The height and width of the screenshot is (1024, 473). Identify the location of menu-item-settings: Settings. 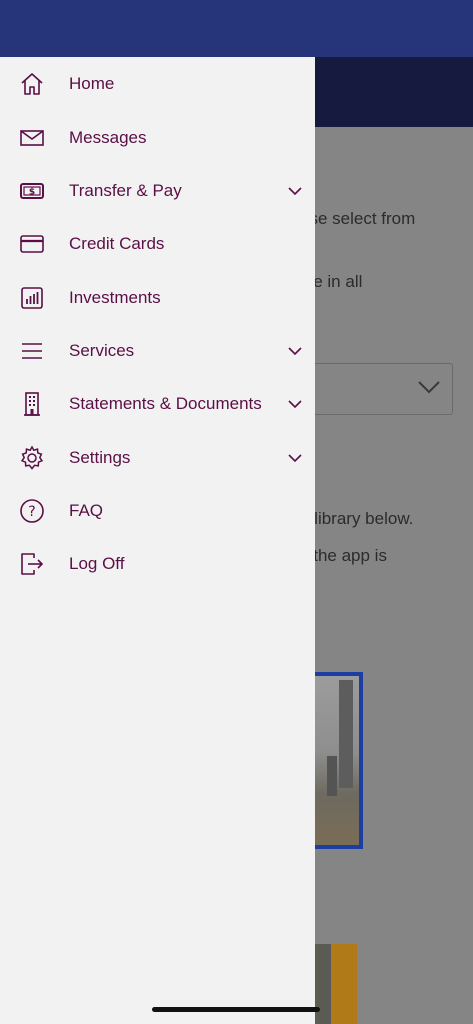
(157, 457).